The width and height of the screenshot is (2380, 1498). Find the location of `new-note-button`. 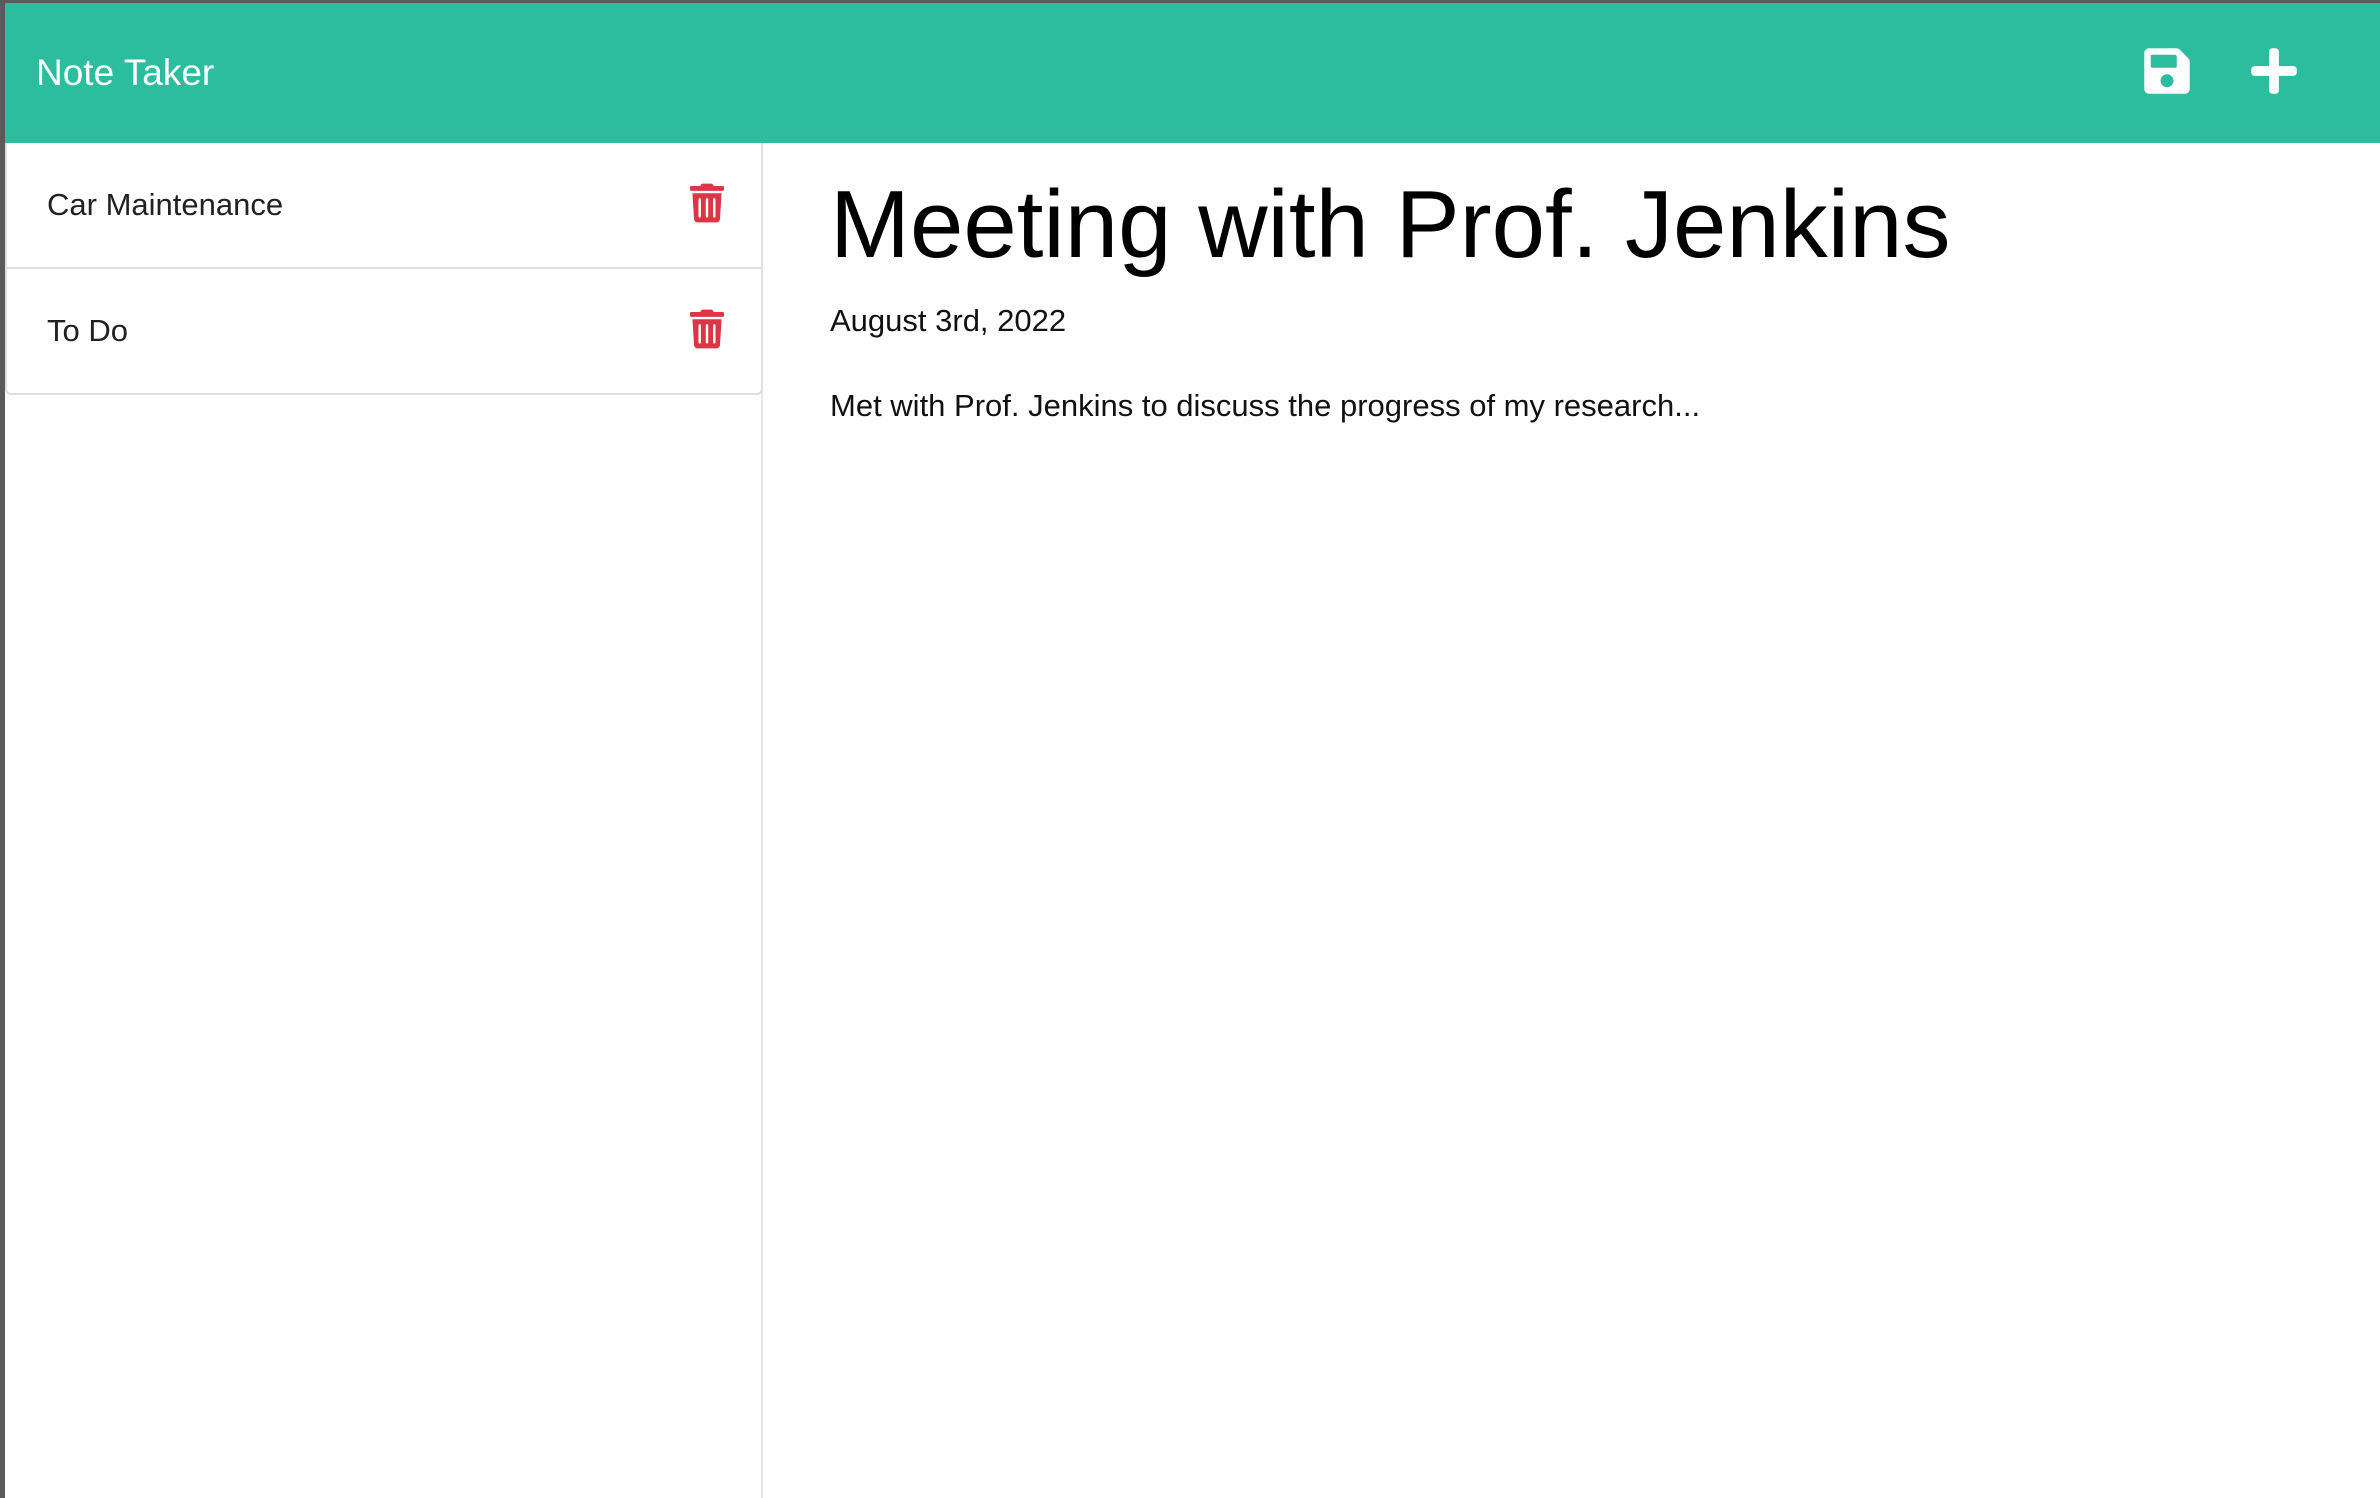

new-note-button is located at coordinates (2274, 71).